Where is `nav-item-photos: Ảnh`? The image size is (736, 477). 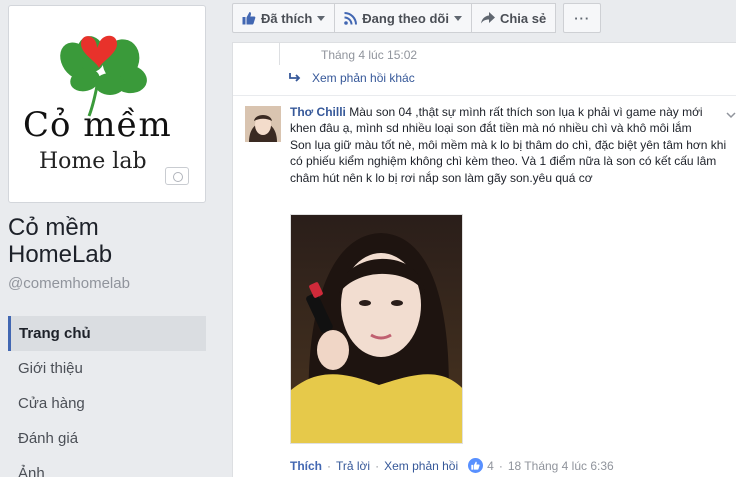
nav-item-photos: Ảnh is located at coordinates (107, 466).